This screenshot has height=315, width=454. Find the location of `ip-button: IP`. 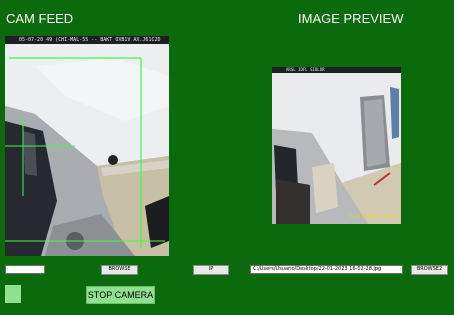

ip-button: IP is located at coordinates (211, 270).